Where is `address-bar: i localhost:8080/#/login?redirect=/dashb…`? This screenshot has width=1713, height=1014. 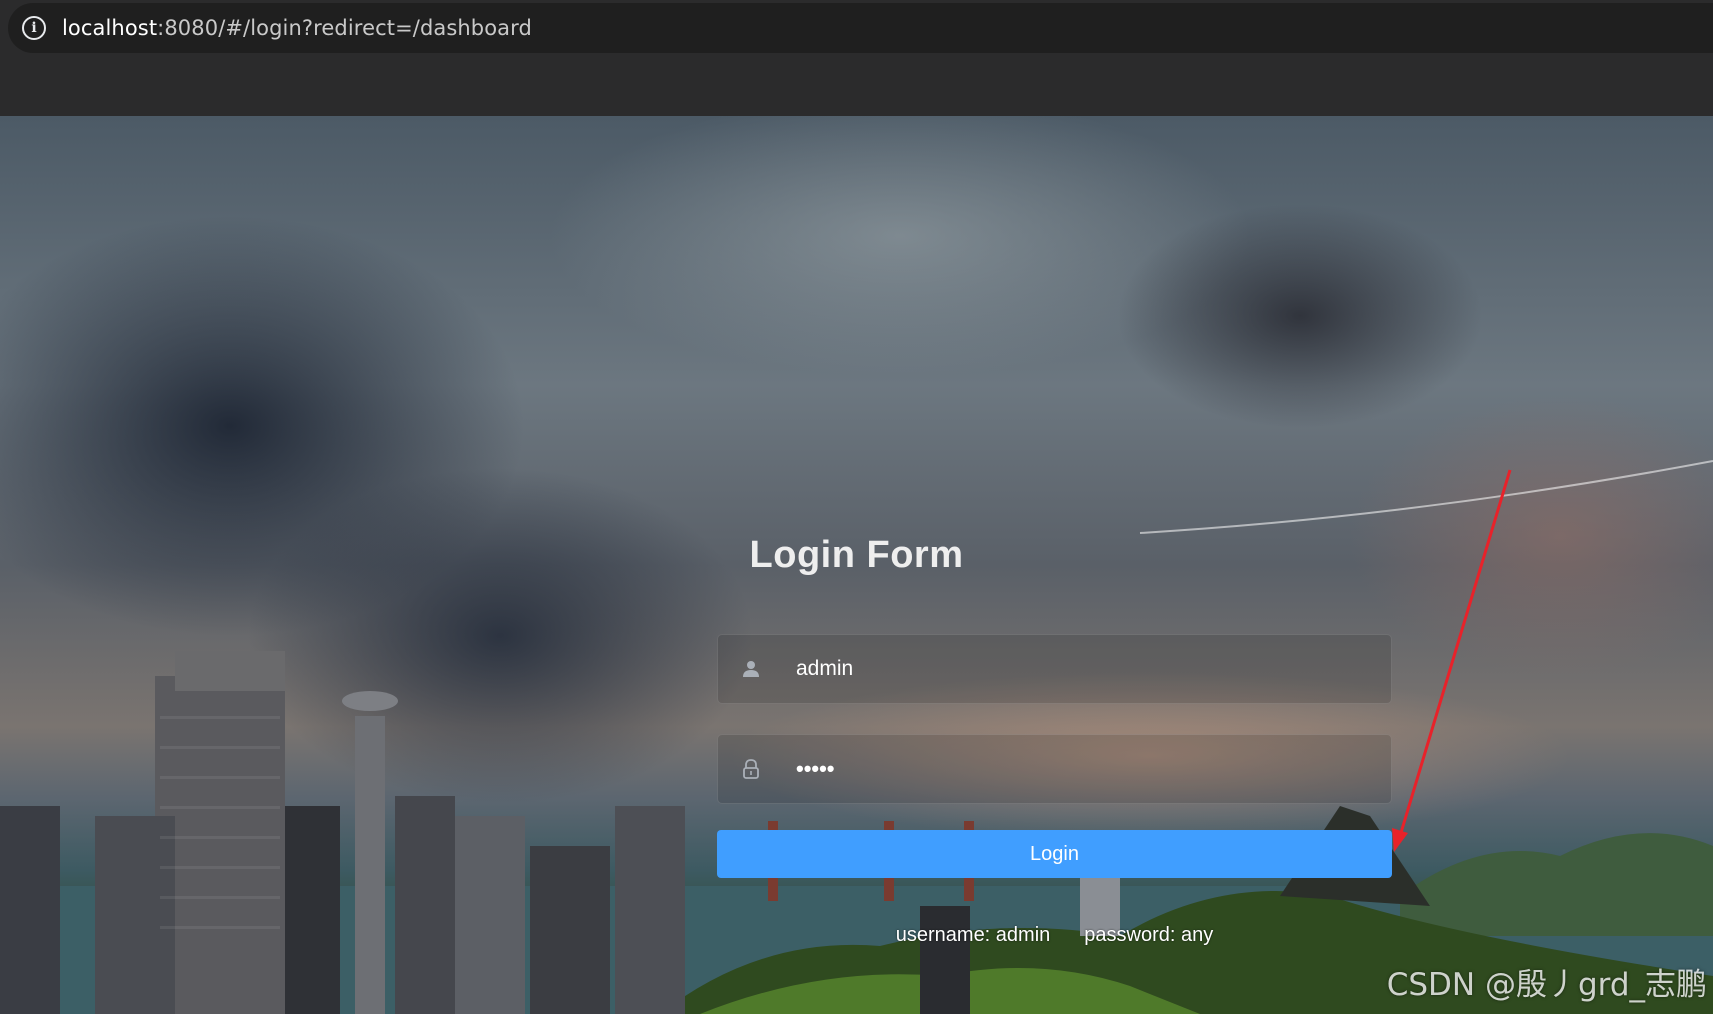 address-bar: i localhost:8080/#/login?redirect=/dashb… is located at coordinates (860, 28).